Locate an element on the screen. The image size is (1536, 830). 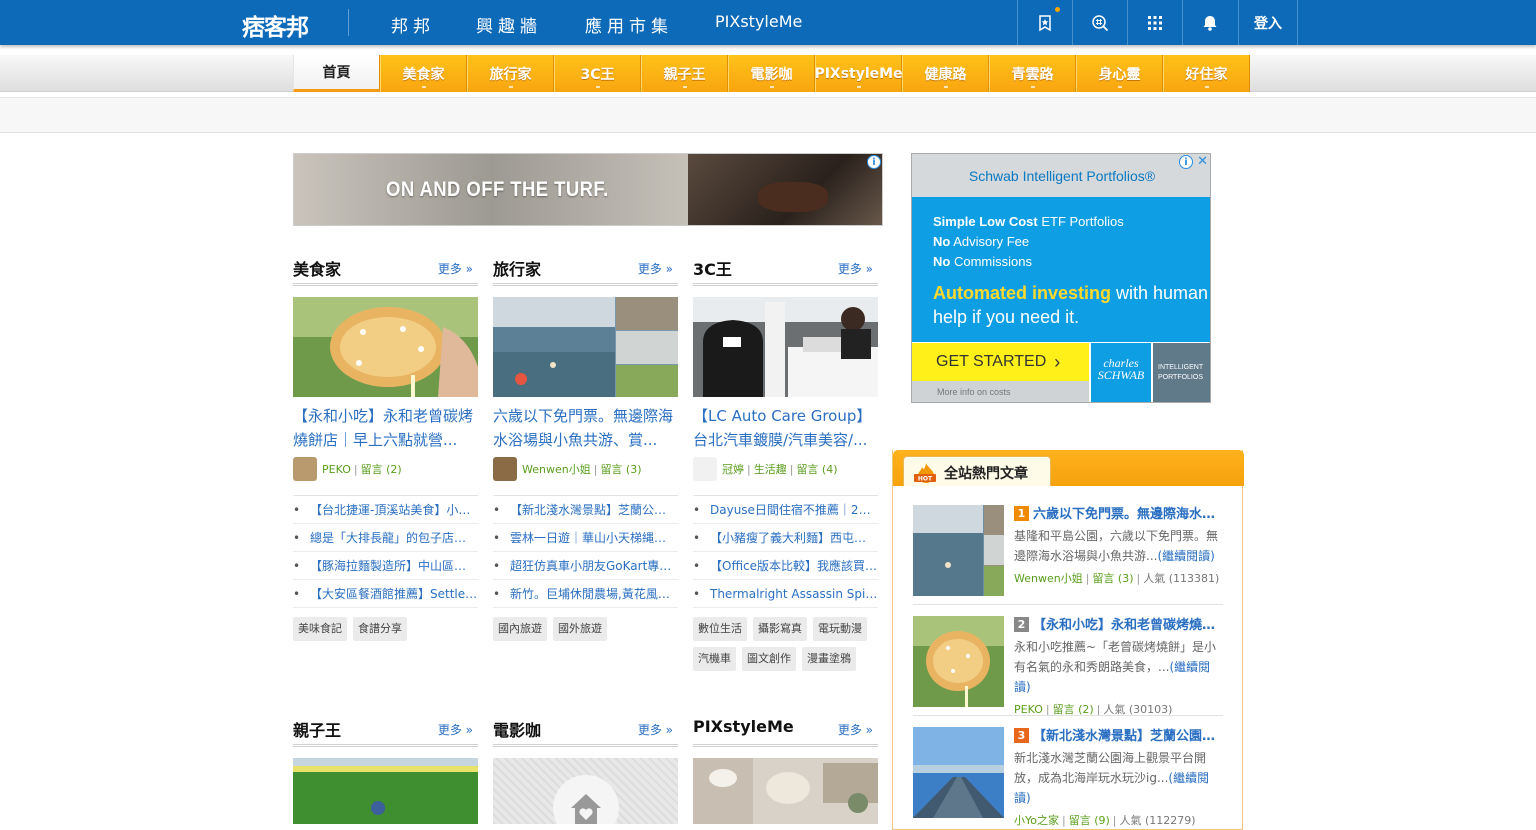
hot-article-author: Wenwen小姐 is located at coordinates (1048, 578).